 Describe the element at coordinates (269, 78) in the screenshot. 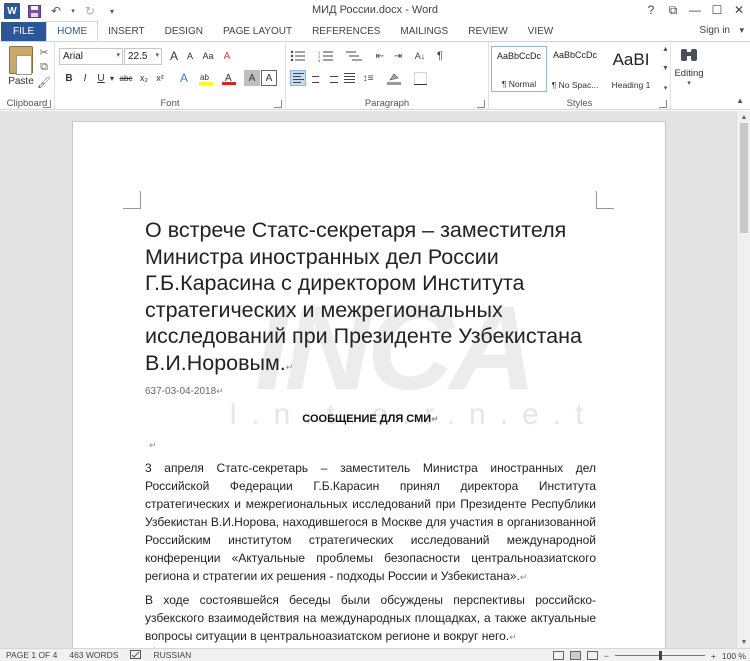

I see `character-border-icon: A` at that location.